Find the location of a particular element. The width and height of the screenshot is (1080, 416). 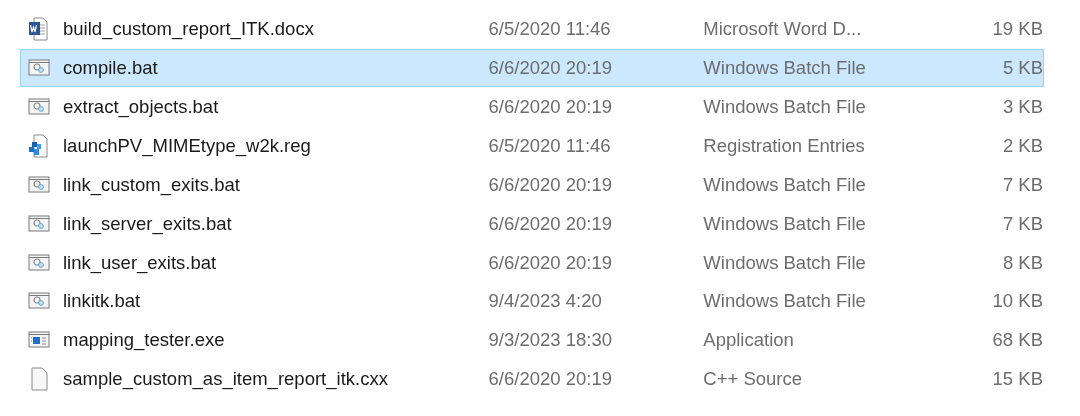

file-row: link_custom_exits.bat 6/6/2020 20:19 Windows Batch File 7 KB is located at coordinates (532, 185).